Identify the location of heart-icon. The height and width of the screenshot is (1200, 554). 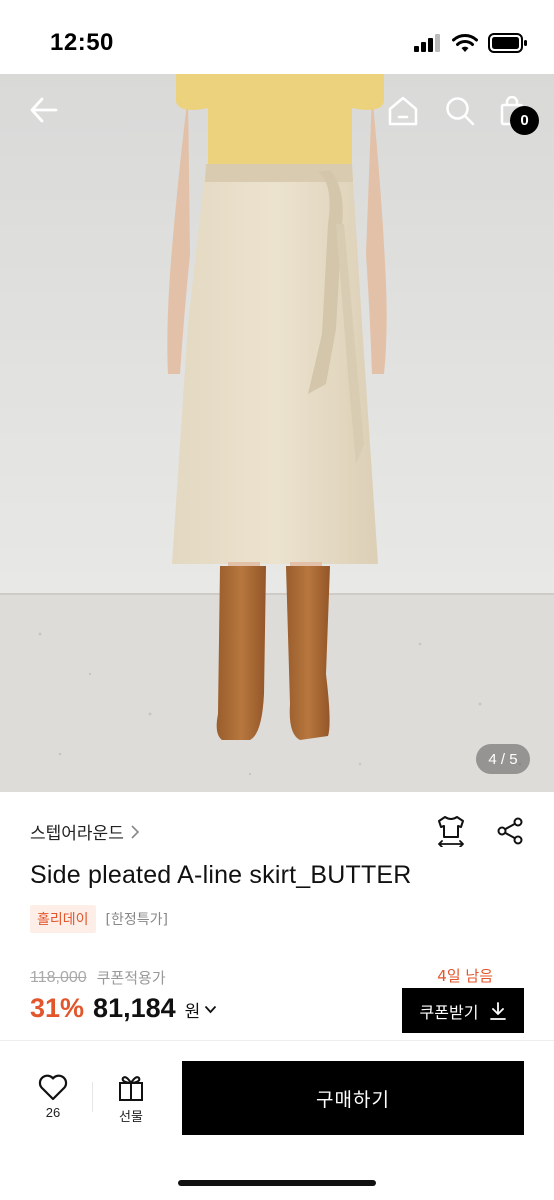
(53, 1087).